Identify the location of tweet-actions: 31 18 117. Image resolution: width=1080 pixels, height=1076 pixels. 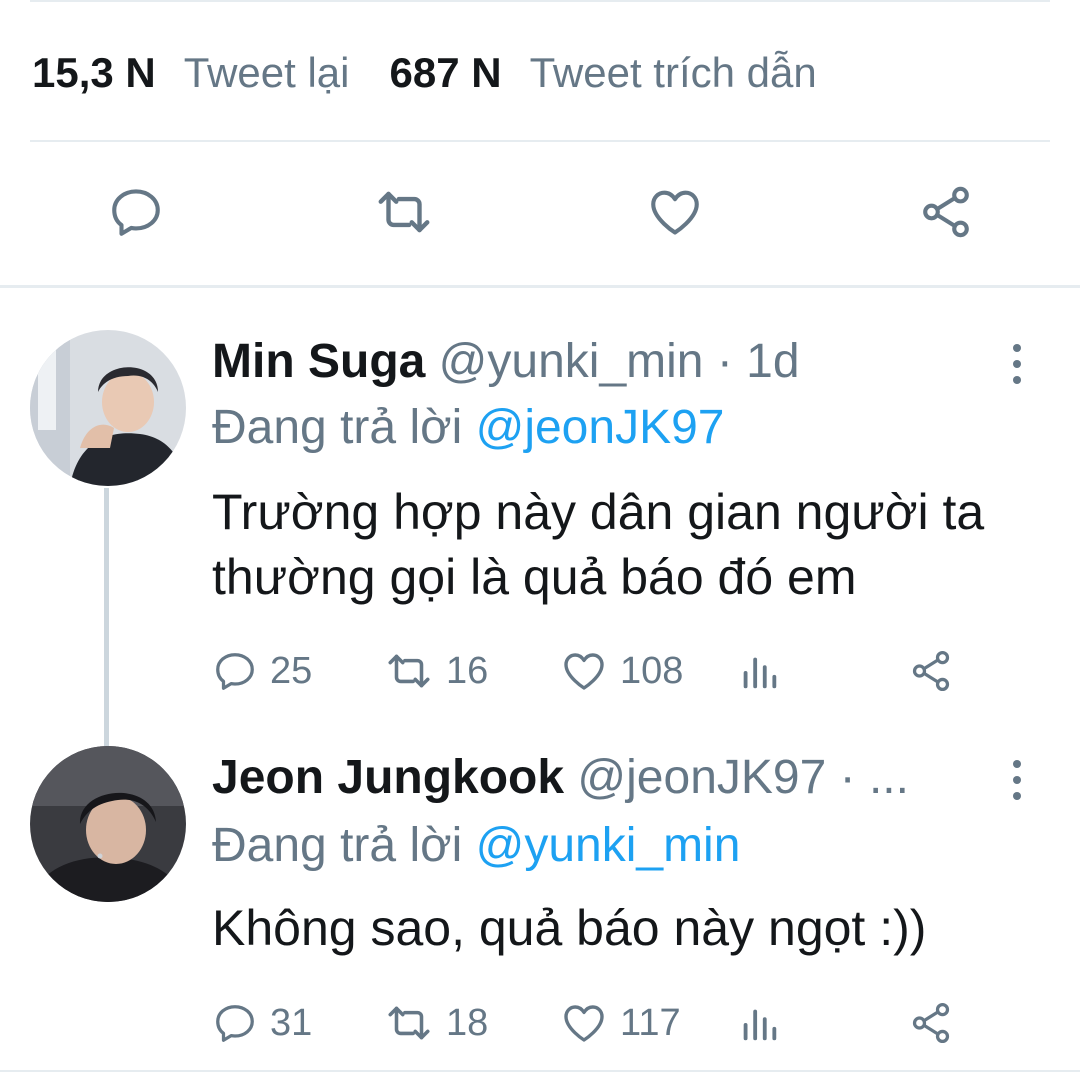
(592, 1023).